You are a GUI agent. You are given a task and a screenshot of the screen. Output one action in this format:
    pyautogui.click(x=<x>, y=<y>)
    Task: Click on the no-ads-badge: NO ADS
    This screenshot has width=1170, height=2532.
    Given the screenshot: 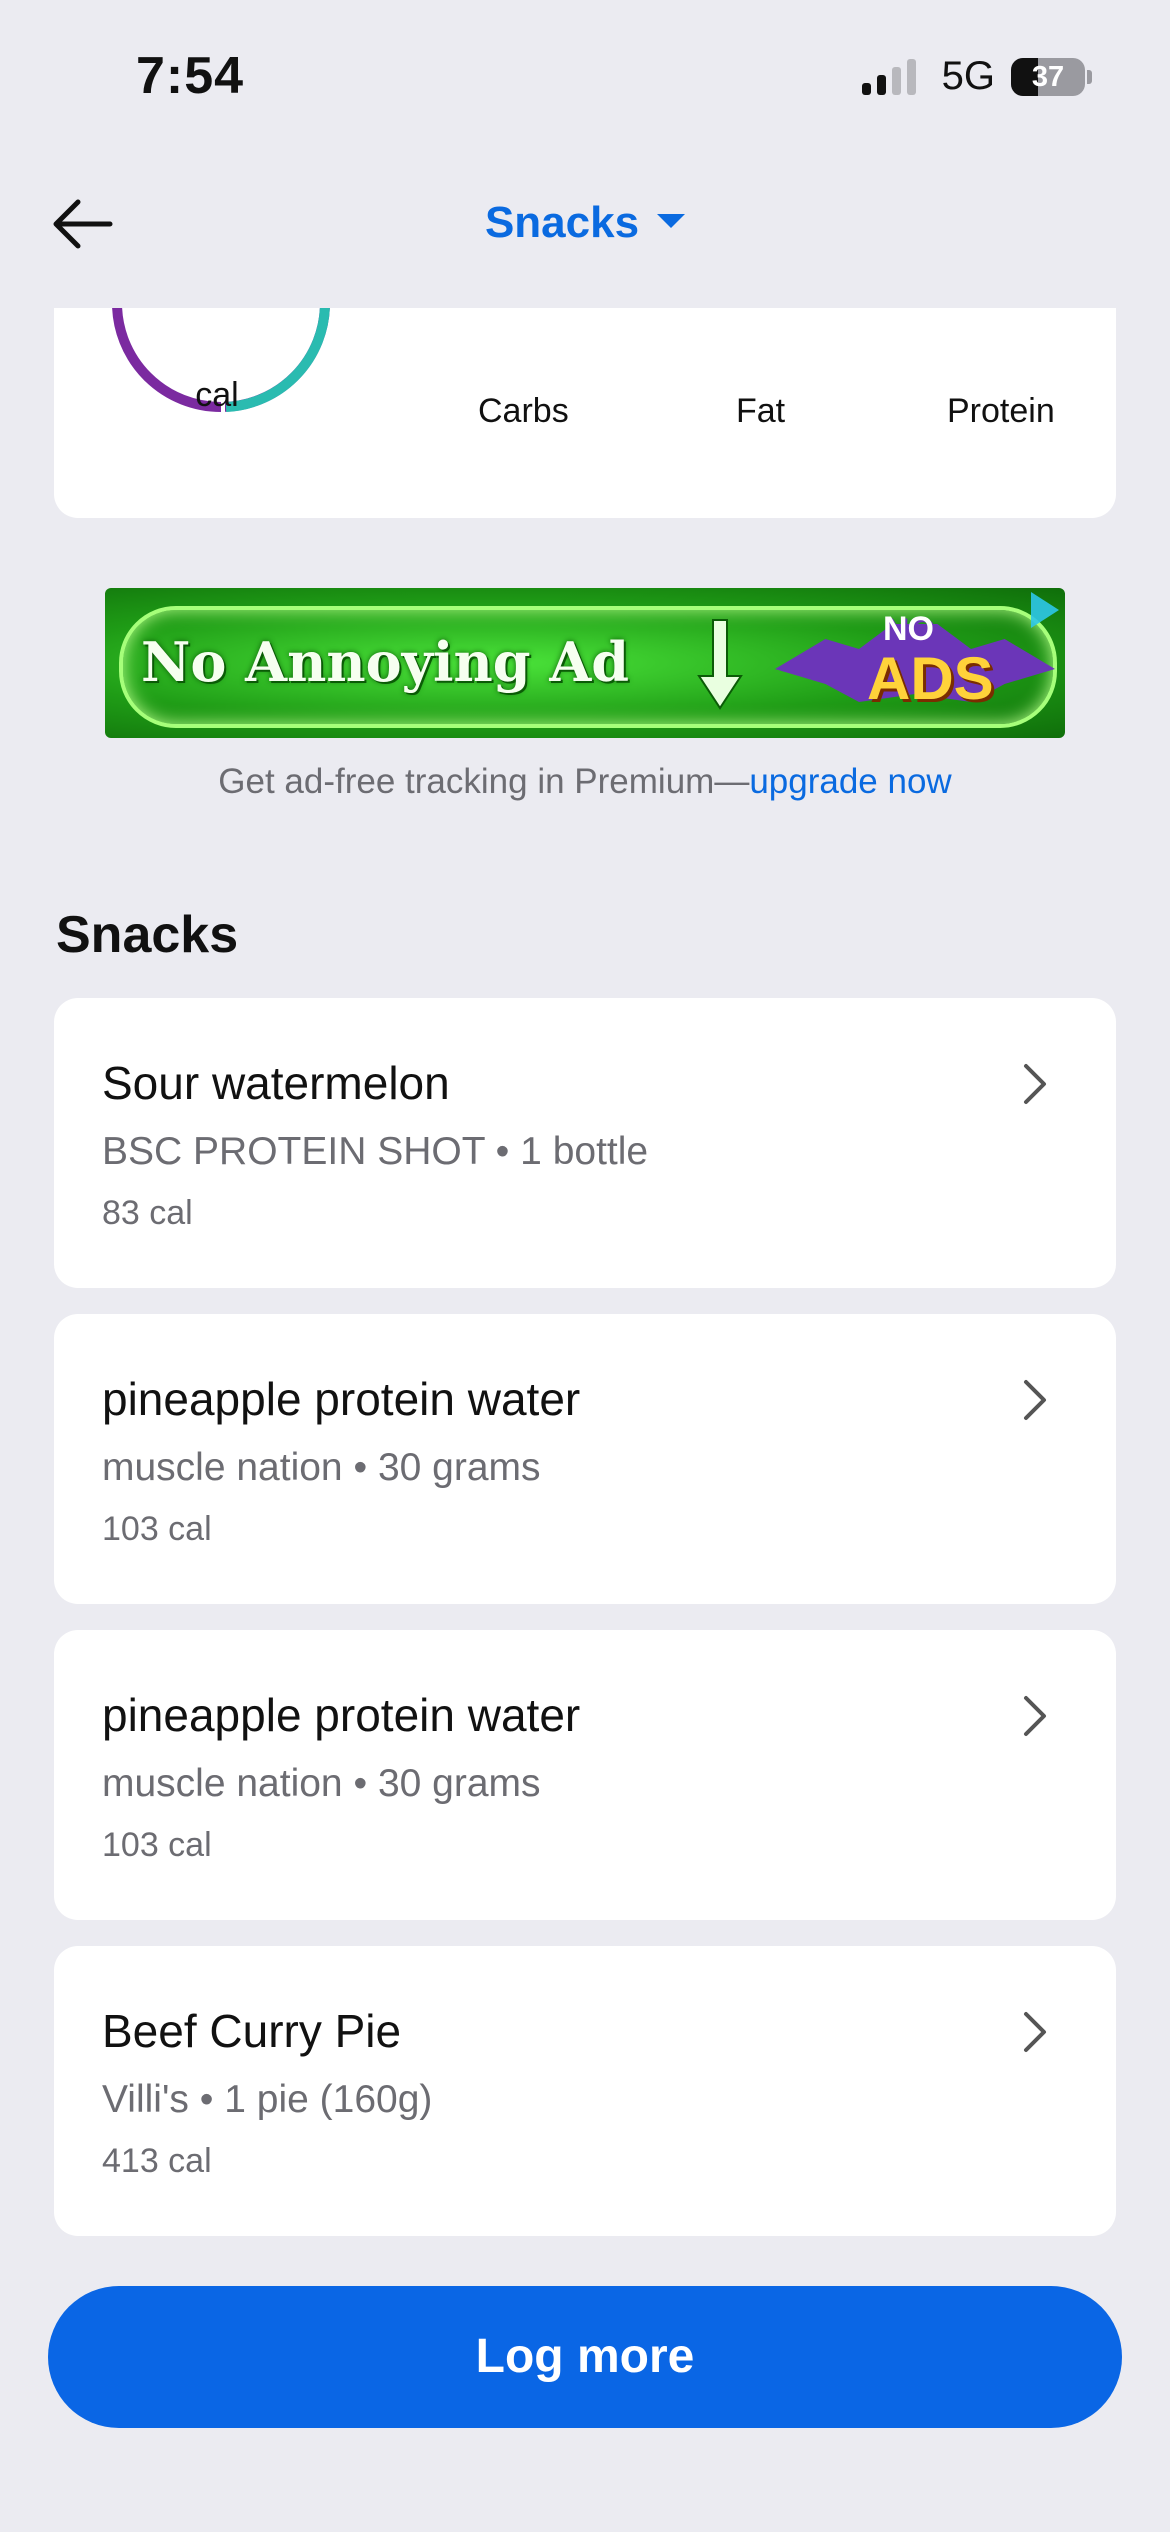 What is the action you would take?
    pyautogui.click(x=915, y=664)
    